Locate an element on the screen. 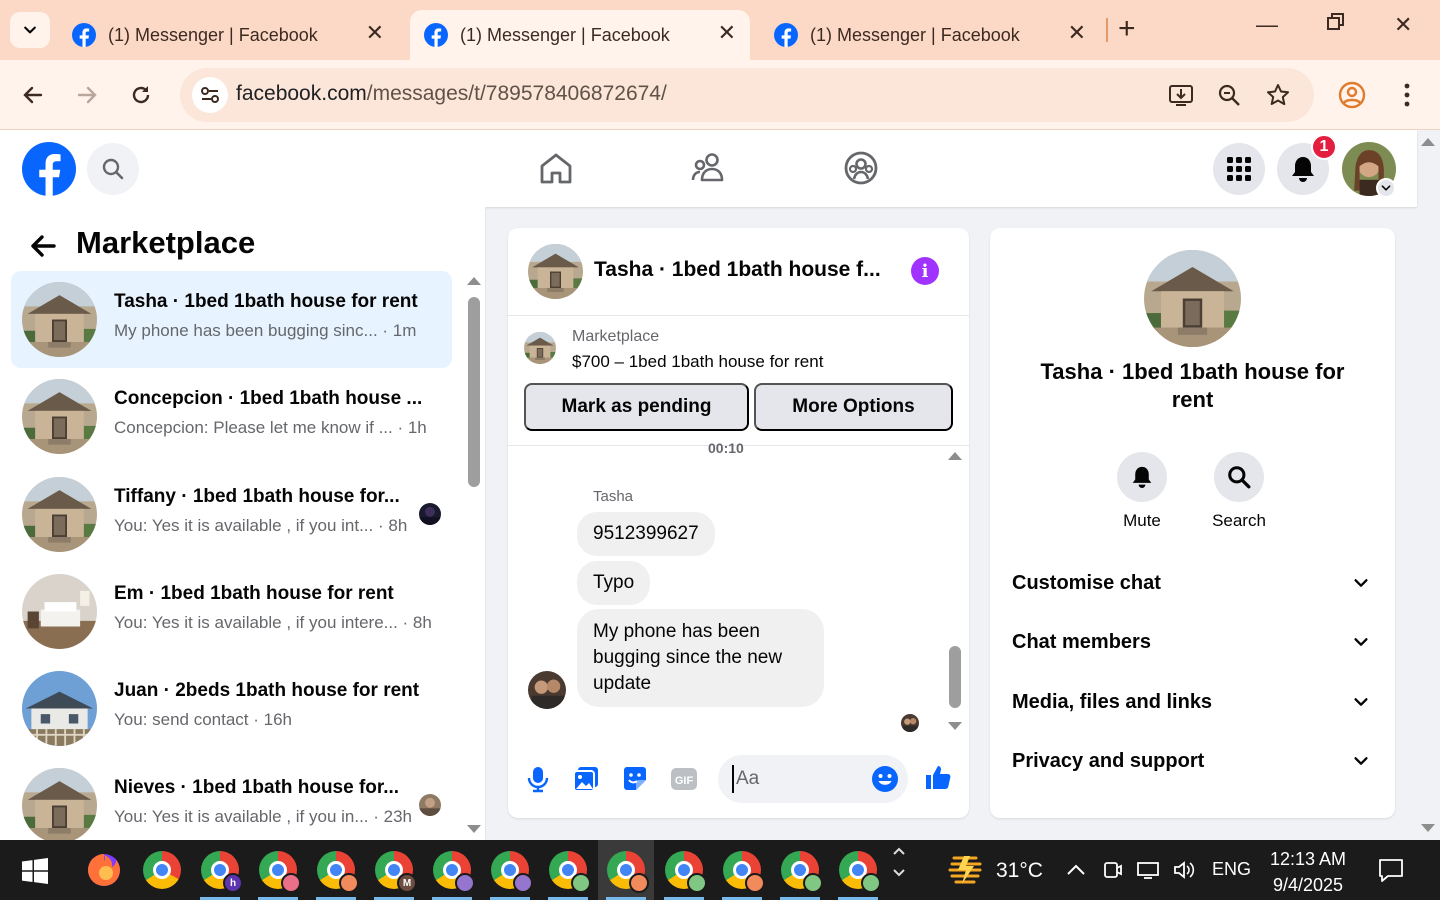 The image size is (1440, 900). listing-photo is located at coordinates (1192, 298).